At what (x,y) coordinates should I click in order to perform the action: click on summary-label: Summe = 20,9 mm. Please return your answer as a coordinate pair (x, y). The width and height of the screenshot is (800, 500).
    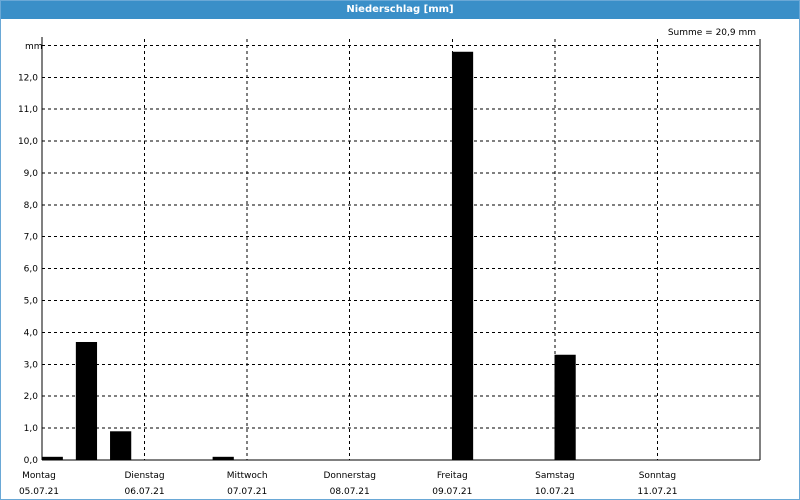
    Looking at the image, I should click on (712, 33).